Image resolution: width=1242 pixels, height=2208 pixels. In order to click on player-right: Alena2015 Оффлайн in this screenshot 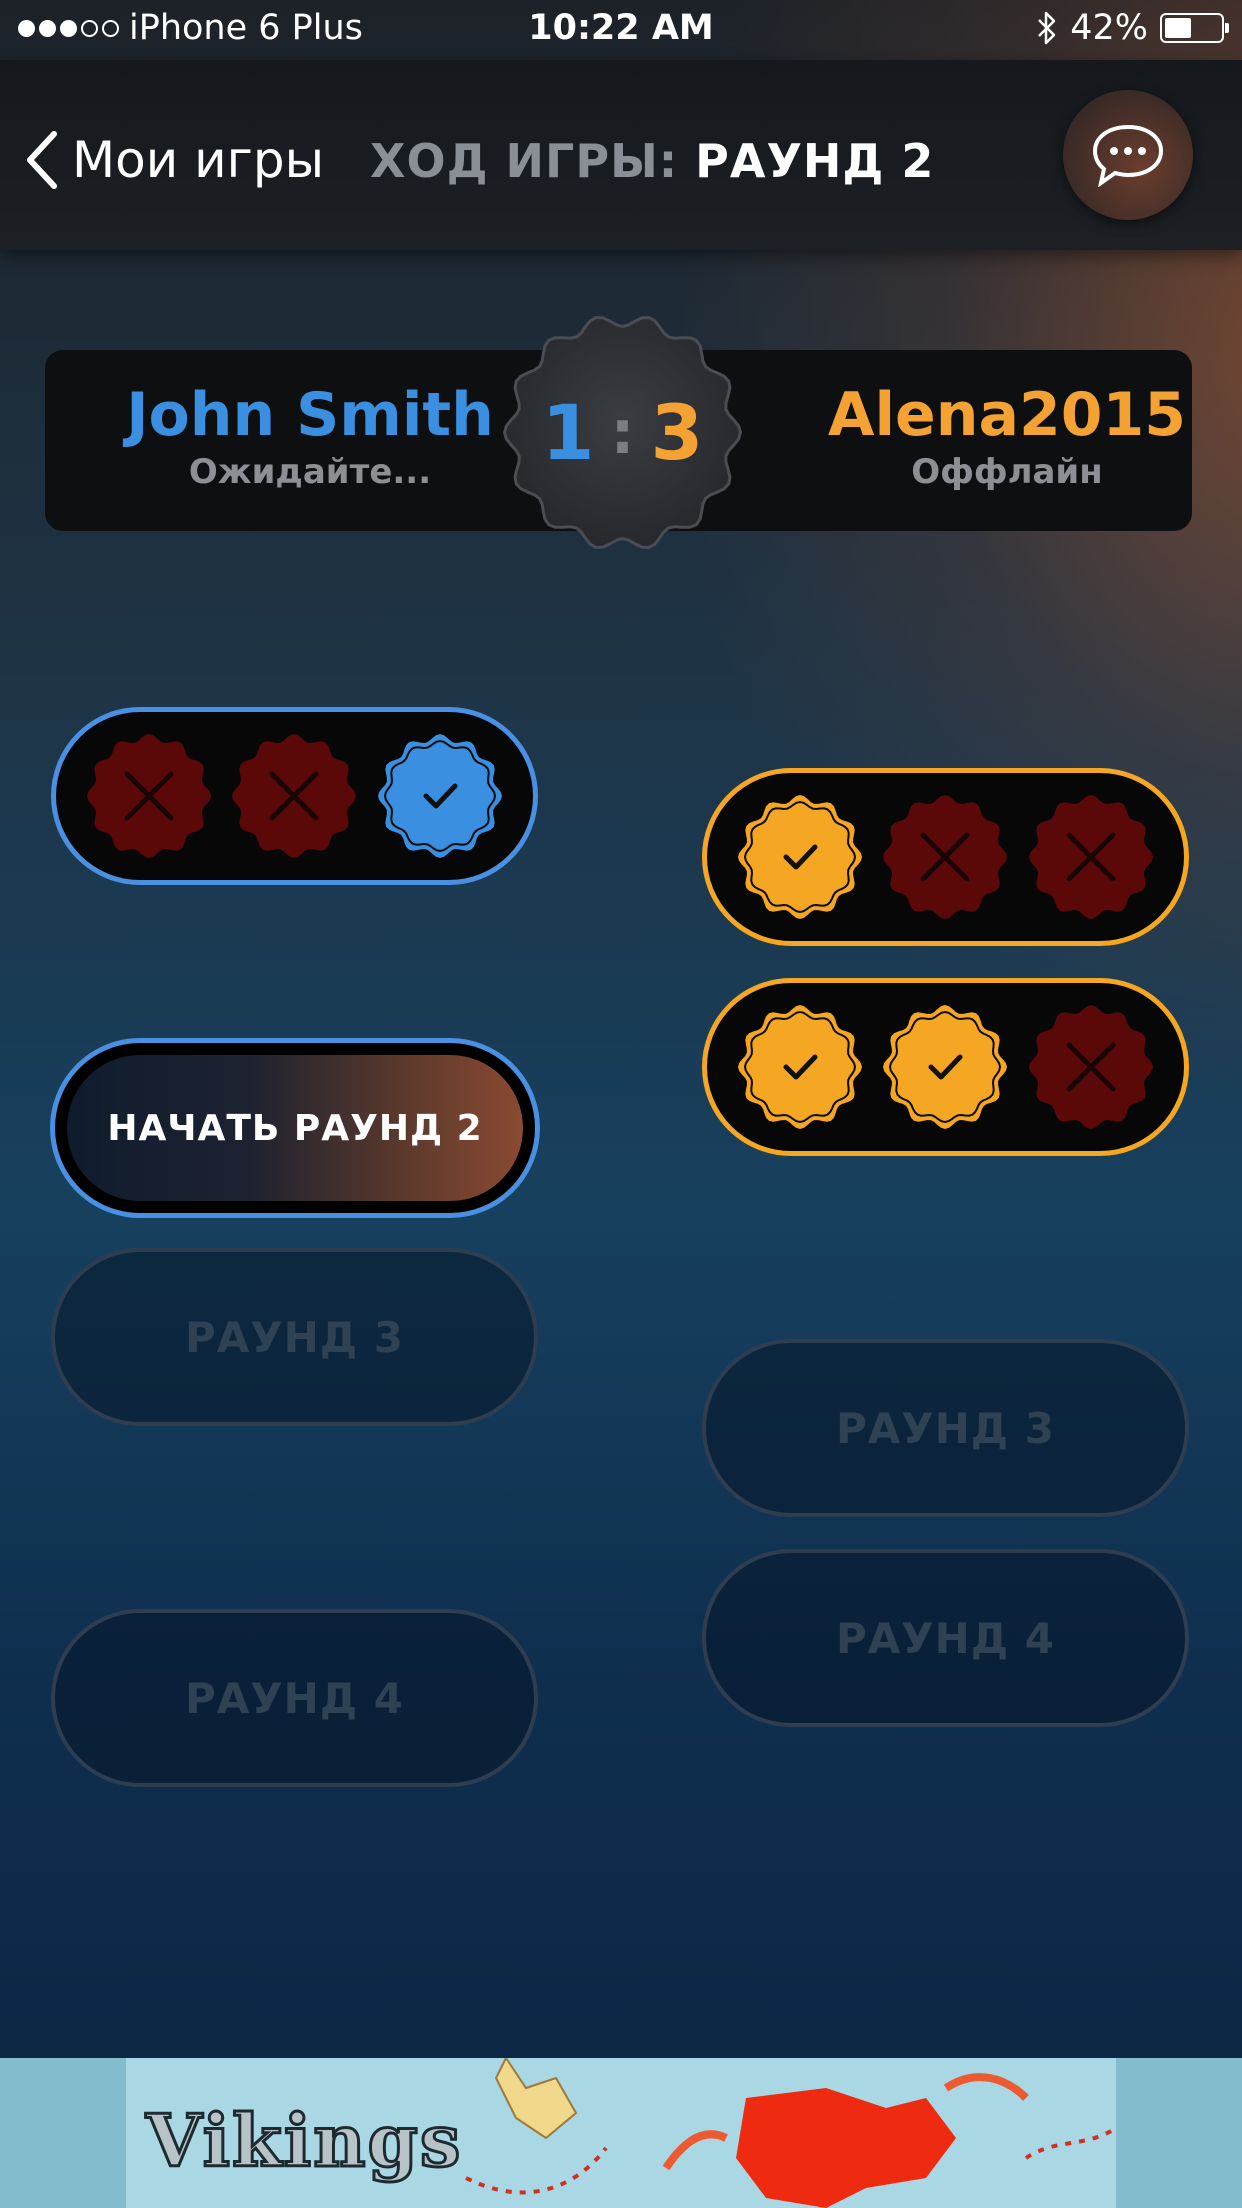, I will do `click(1007, 436)`.